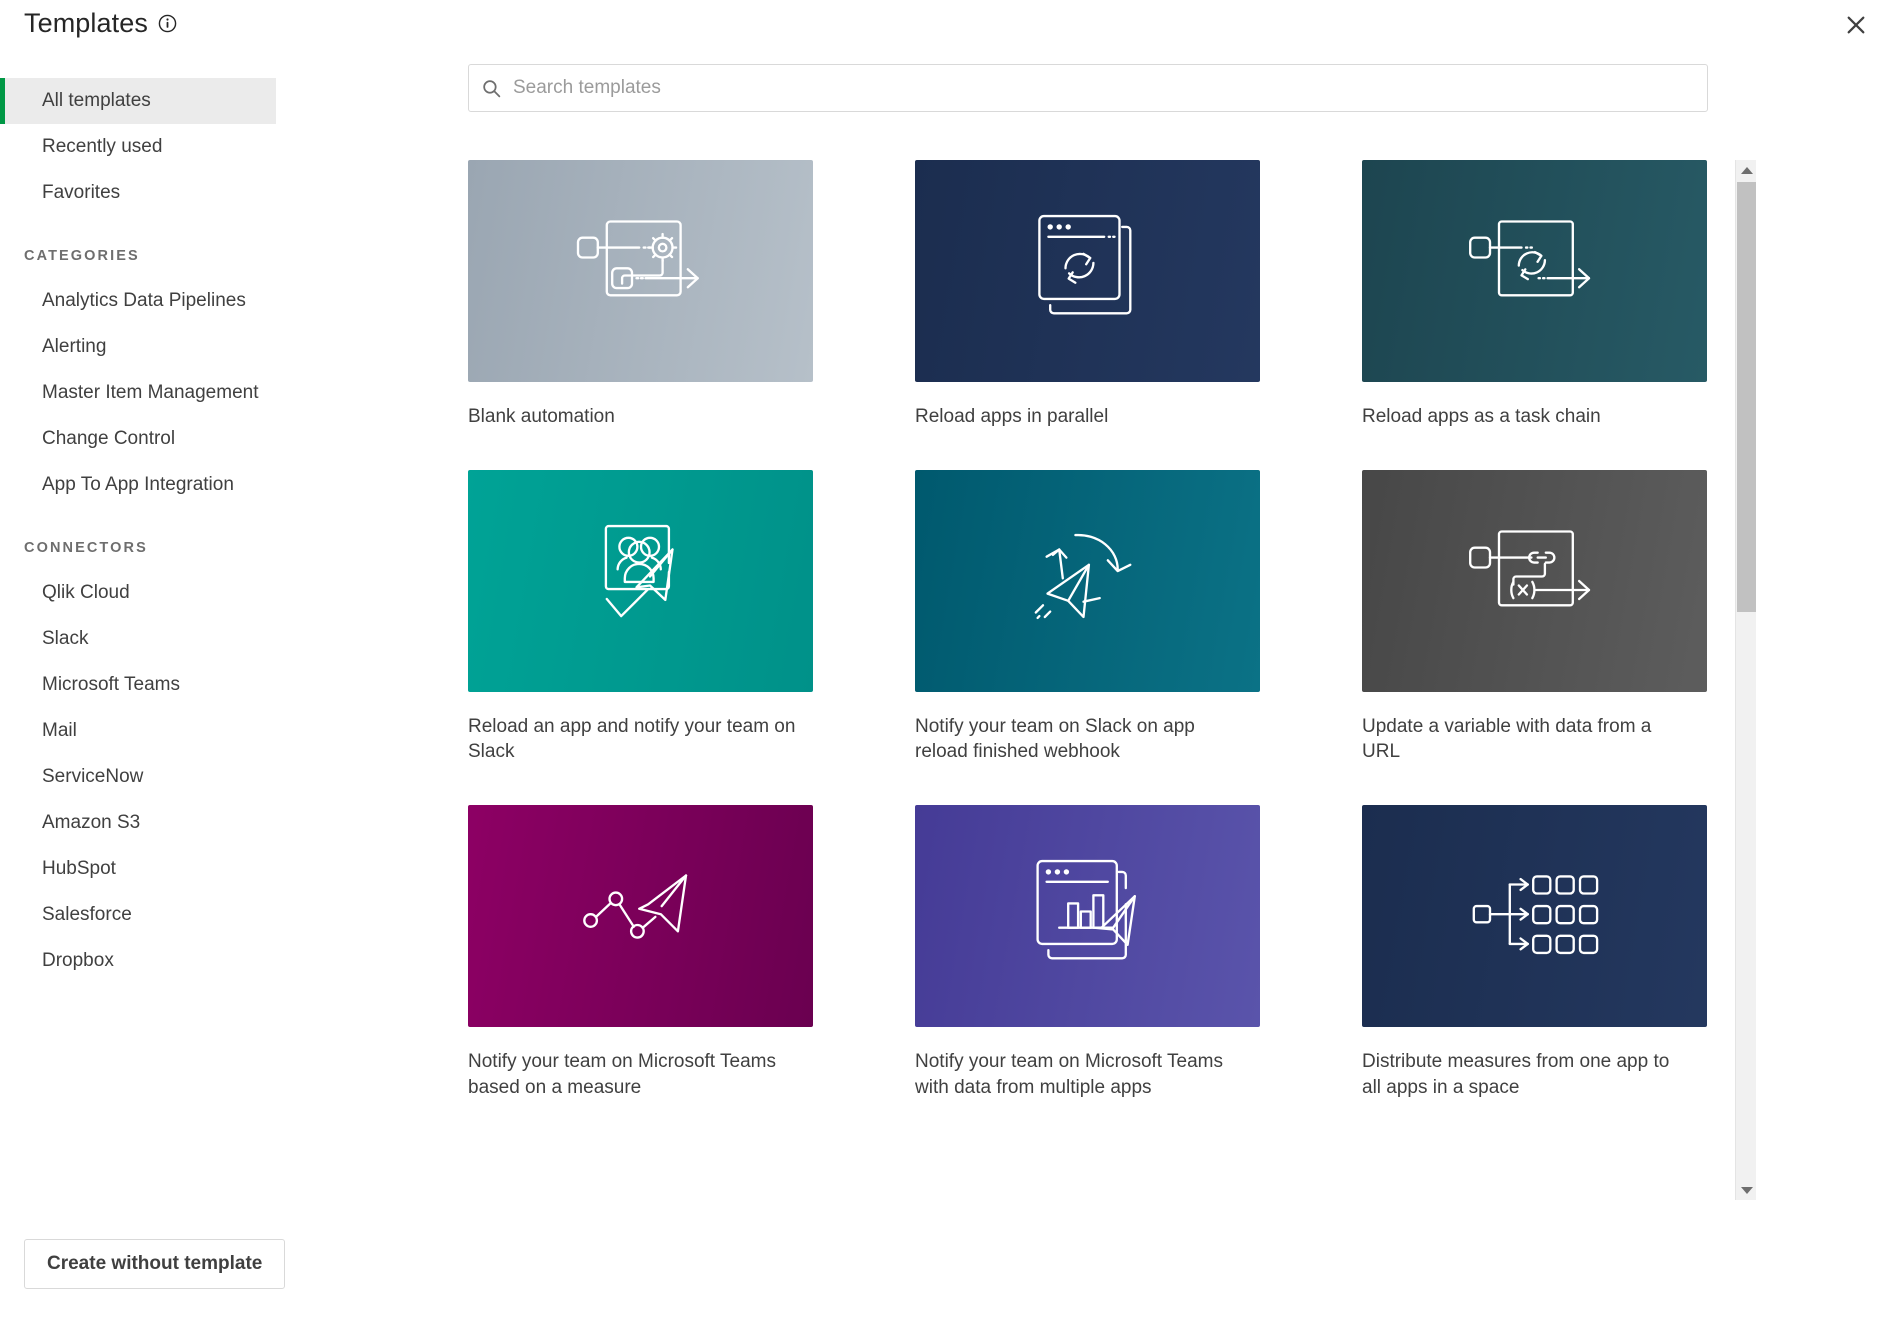 The image size is (1896, 1331). I want to click on workflow-gear-icon, so click(641, 271).